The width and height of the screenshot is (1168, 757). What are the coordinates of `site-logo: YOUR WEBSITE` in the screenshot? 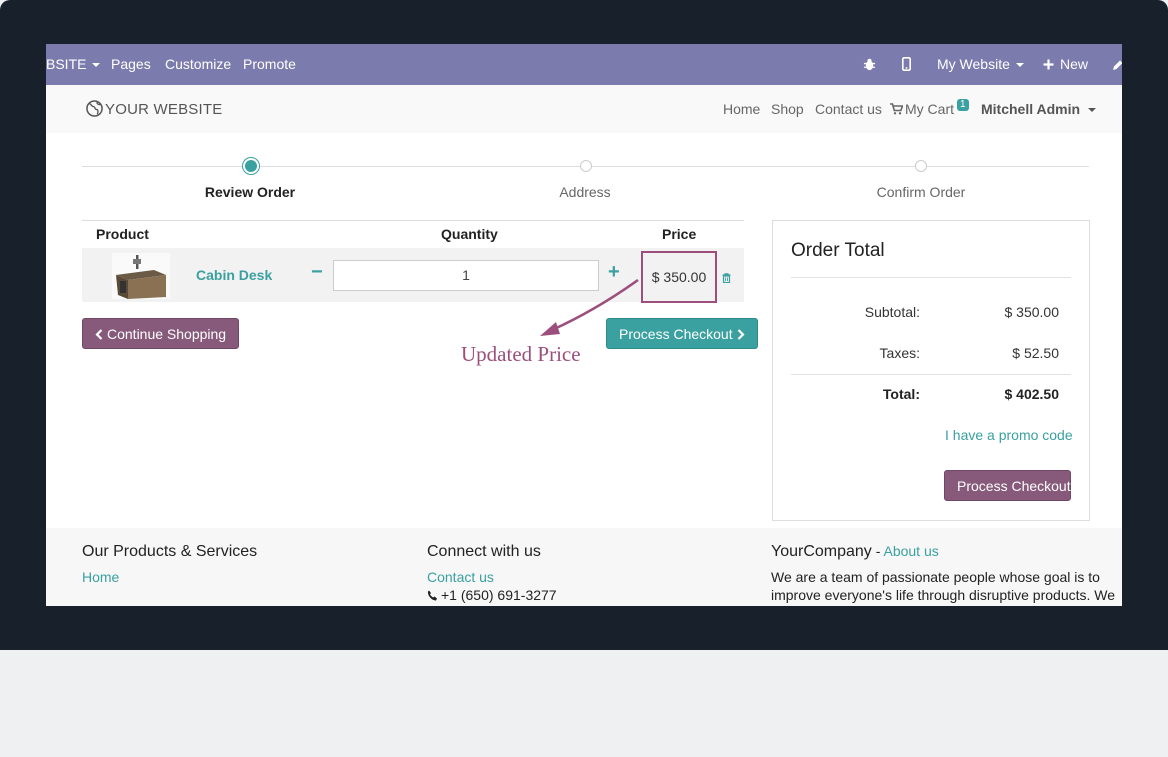 It's located at (154, 109).